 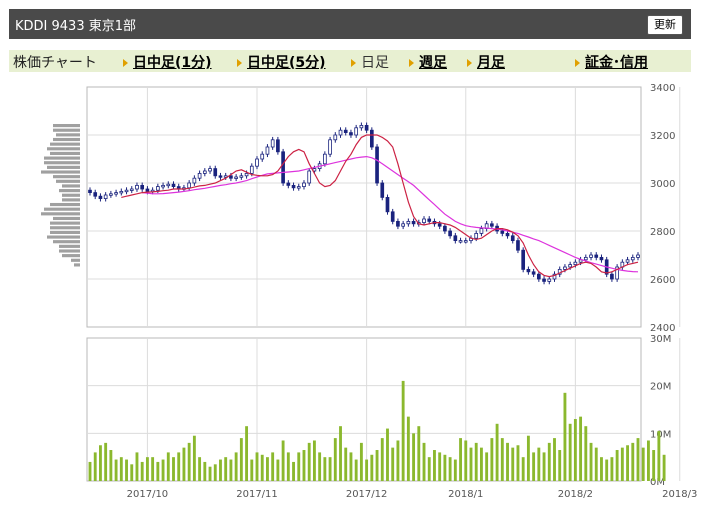 I want to click on price-tick-label: 3200, so click(x=662, y=136).